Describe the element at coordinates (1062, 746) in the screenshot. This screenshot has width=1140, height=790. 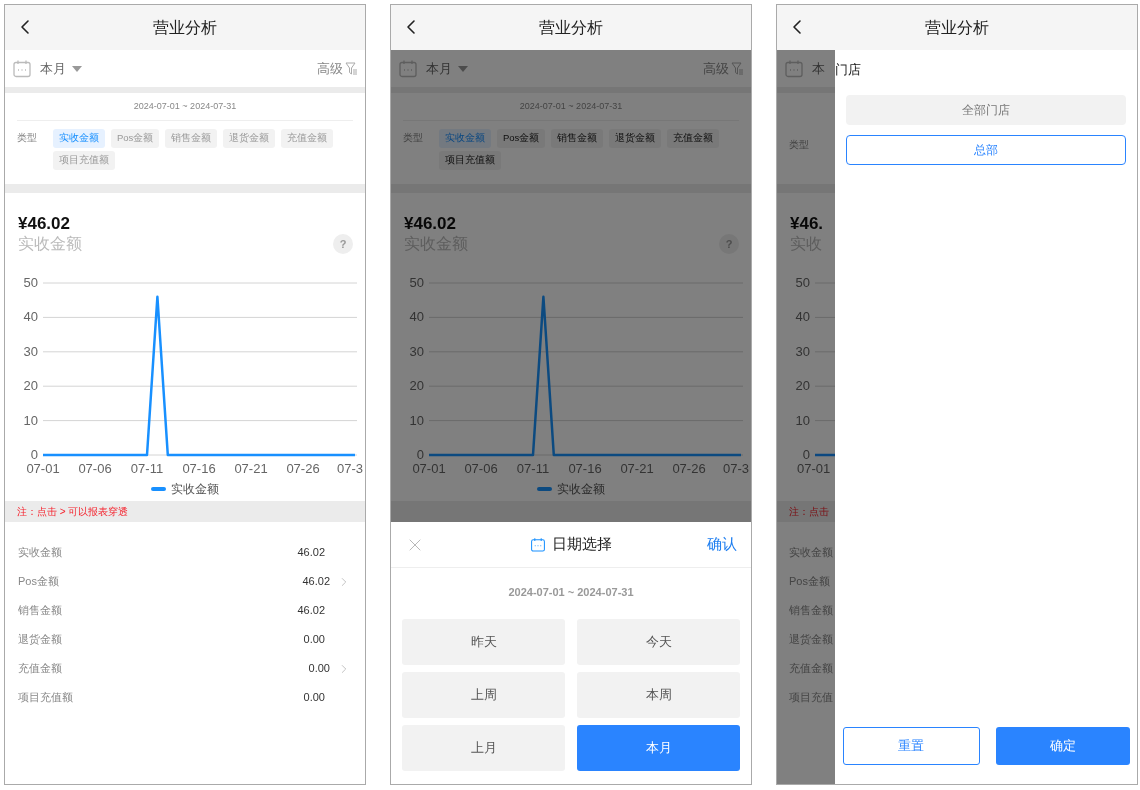
I see `ok-button: 确定` at that location.